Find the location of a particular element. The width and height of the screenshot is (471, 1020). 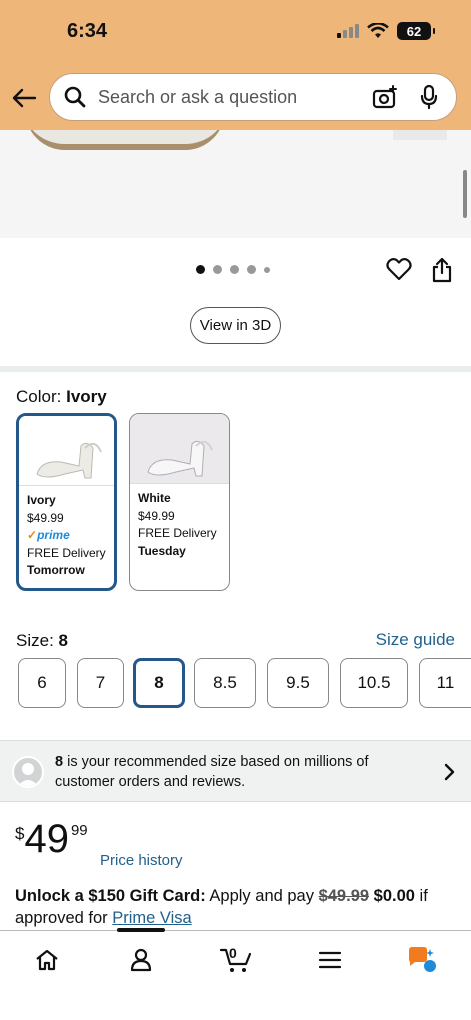

color-label: Color: Ivory is located at coordinates (61, 397).